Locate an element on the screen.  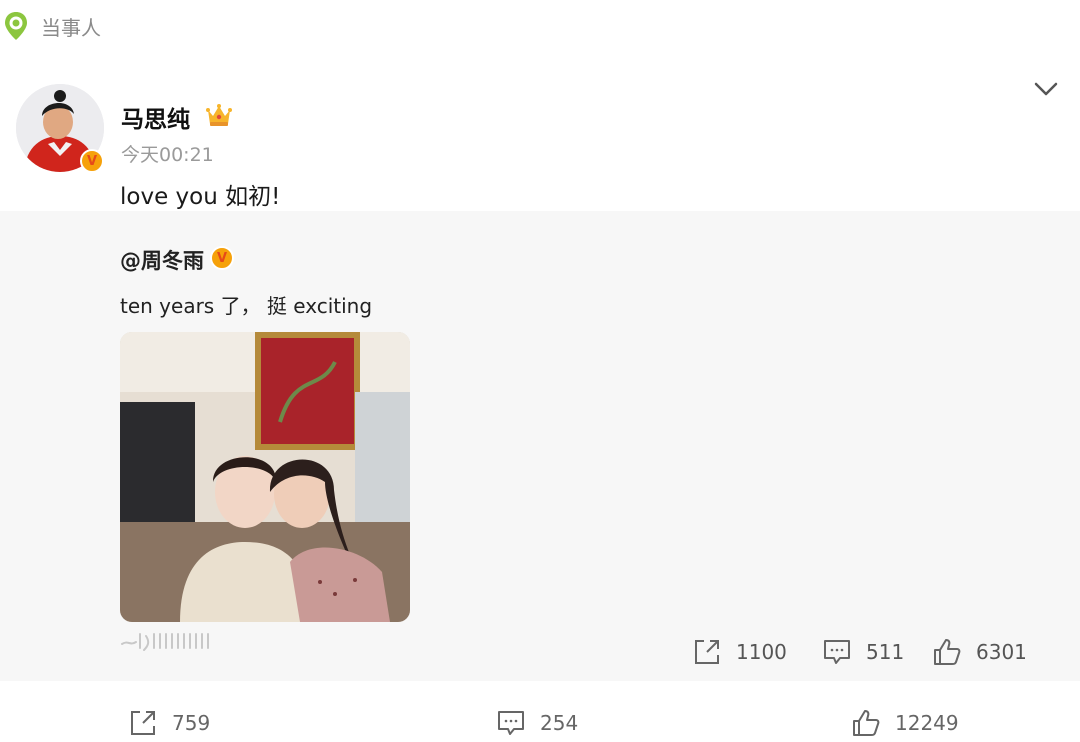
comment-button: 254 is located at coordinates (537, 723).